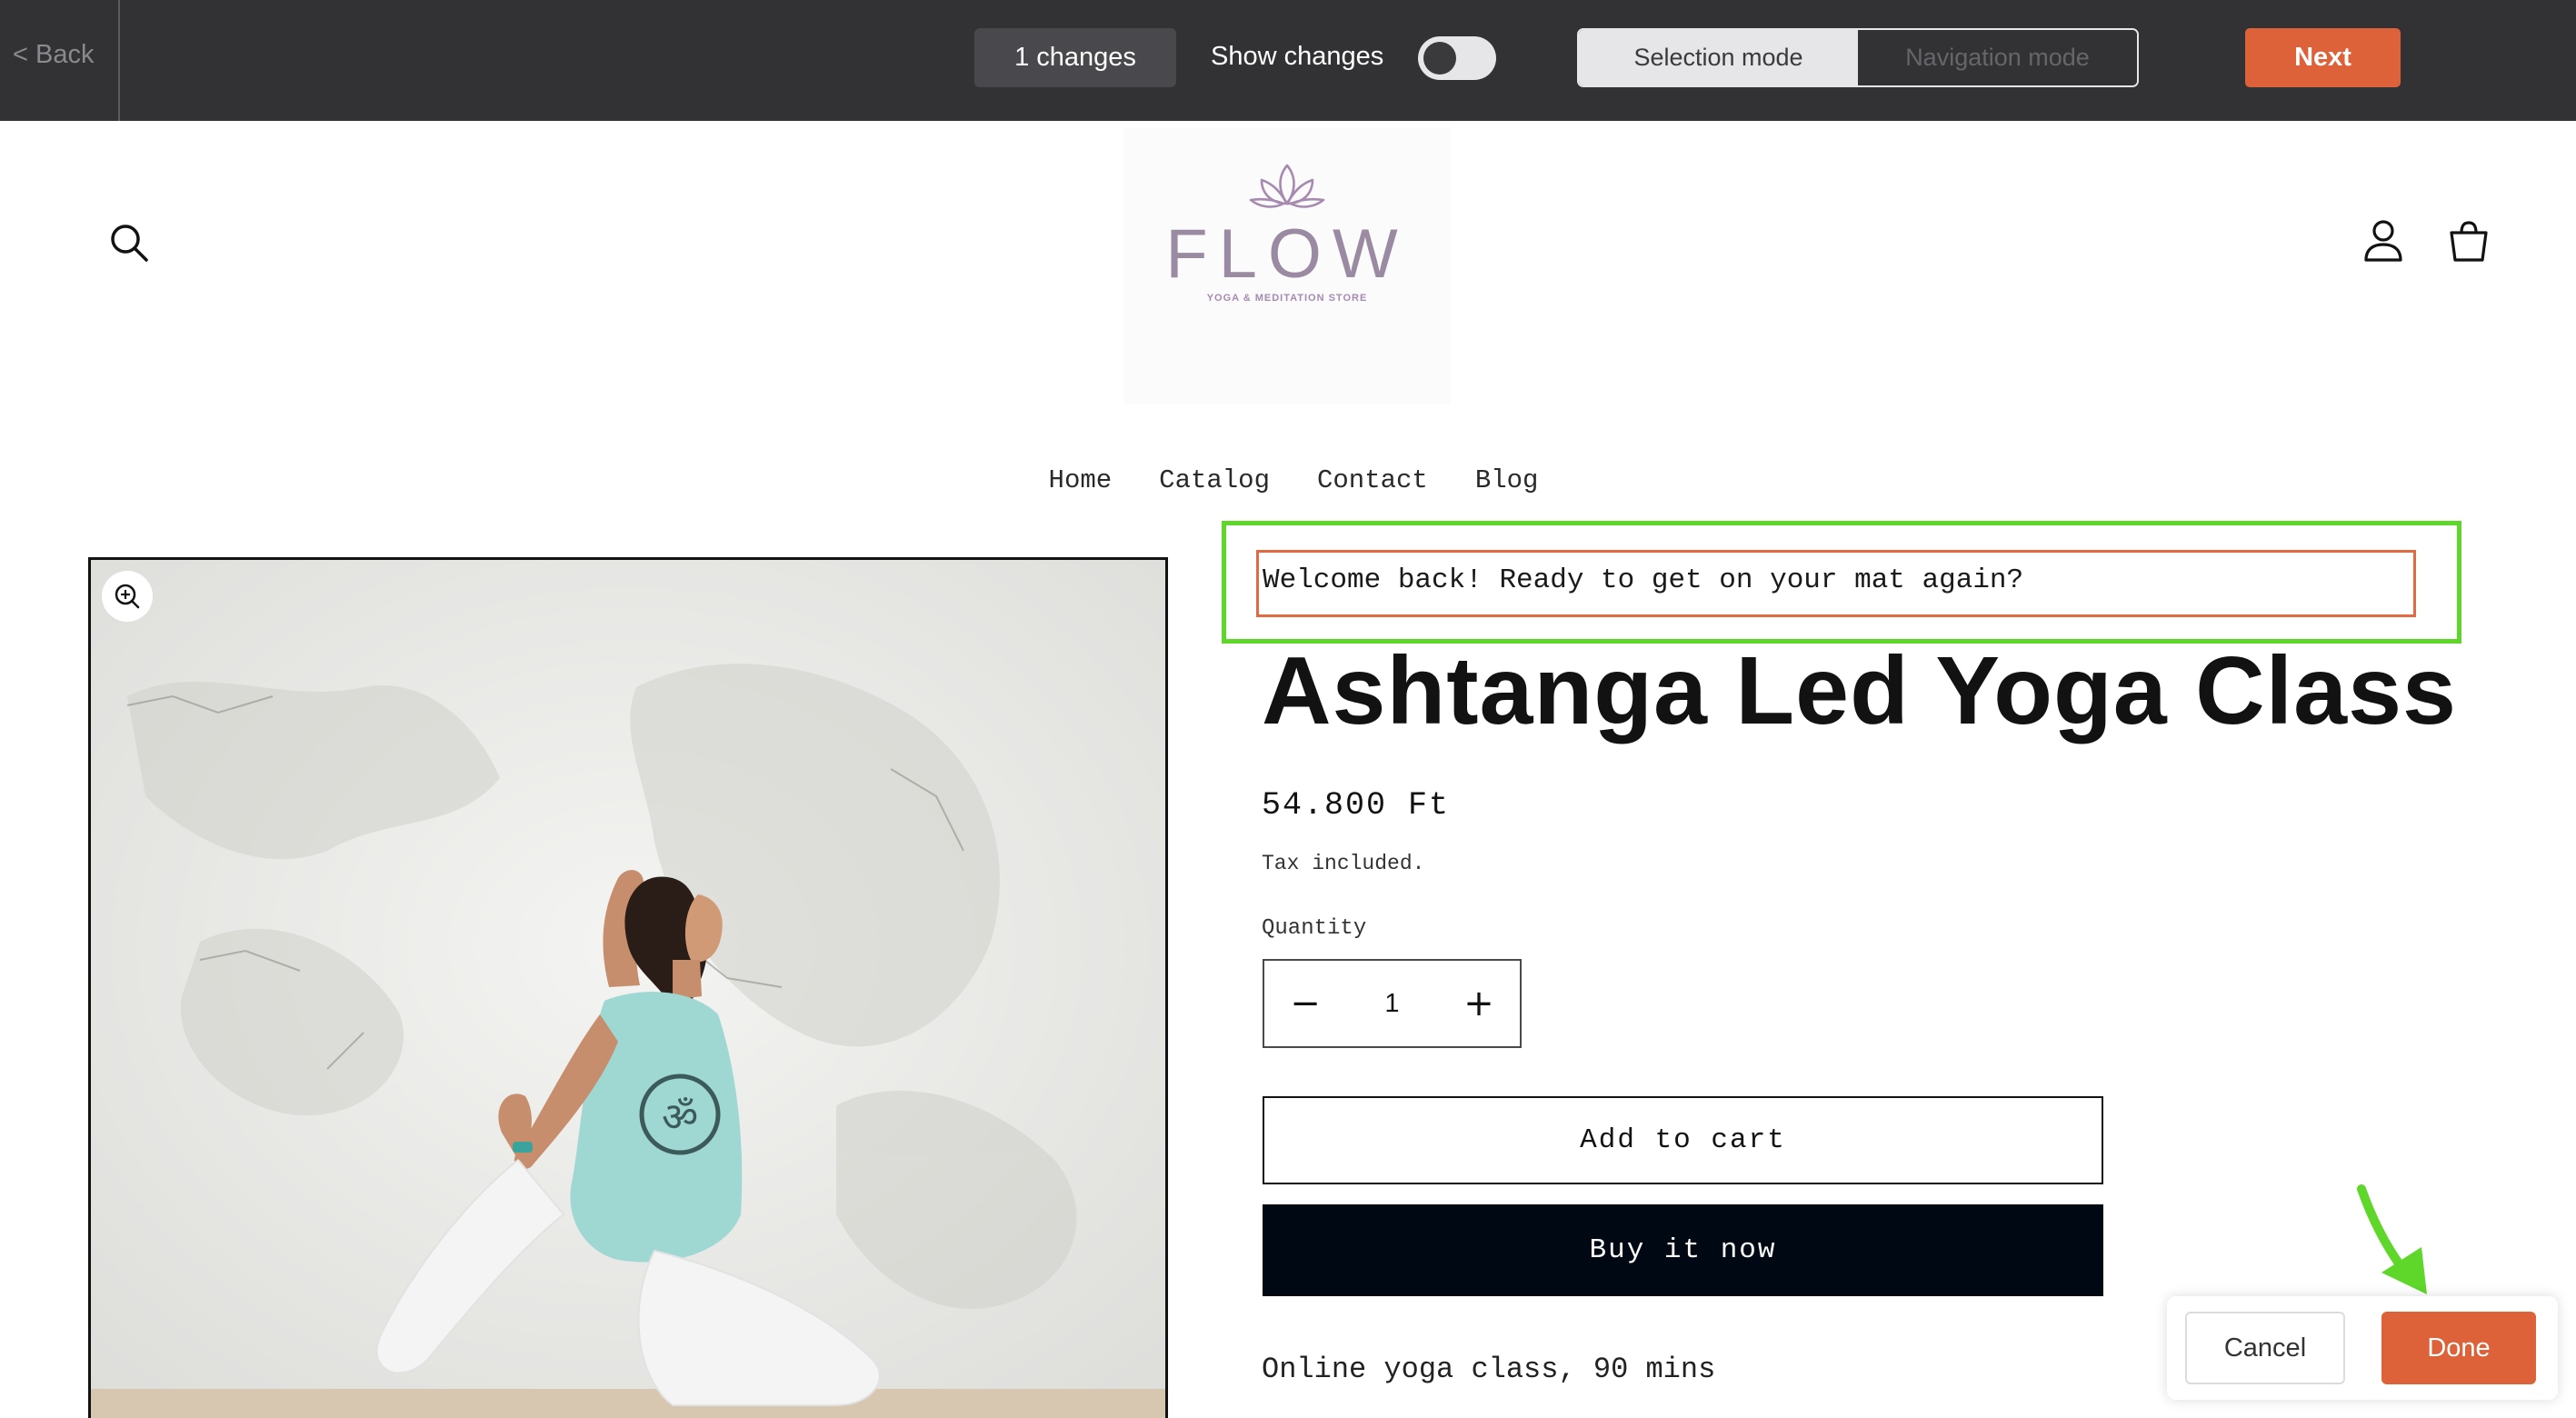 This screenshot has width=2576, height=1418. What do you see at coordinates (1457, 58) in the screenshot?
I see `show-changes-toggle` at bounding box center [1457, 58].